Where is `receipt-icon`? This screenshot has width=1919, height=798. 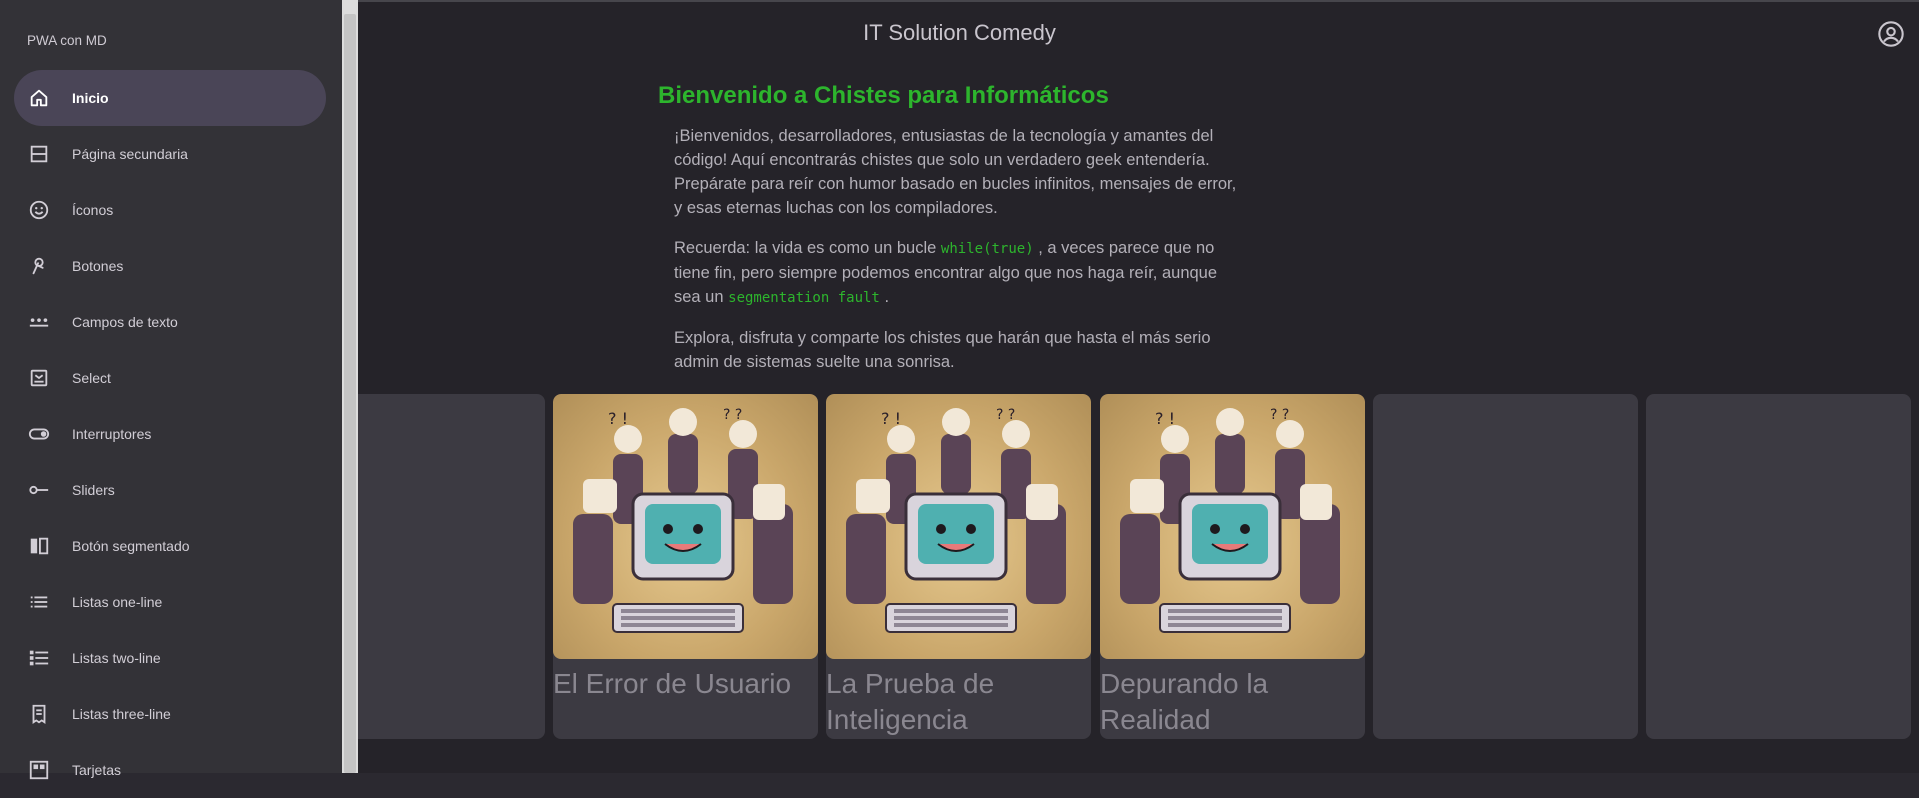
receipt-icon is located at coordinates (39, 714).